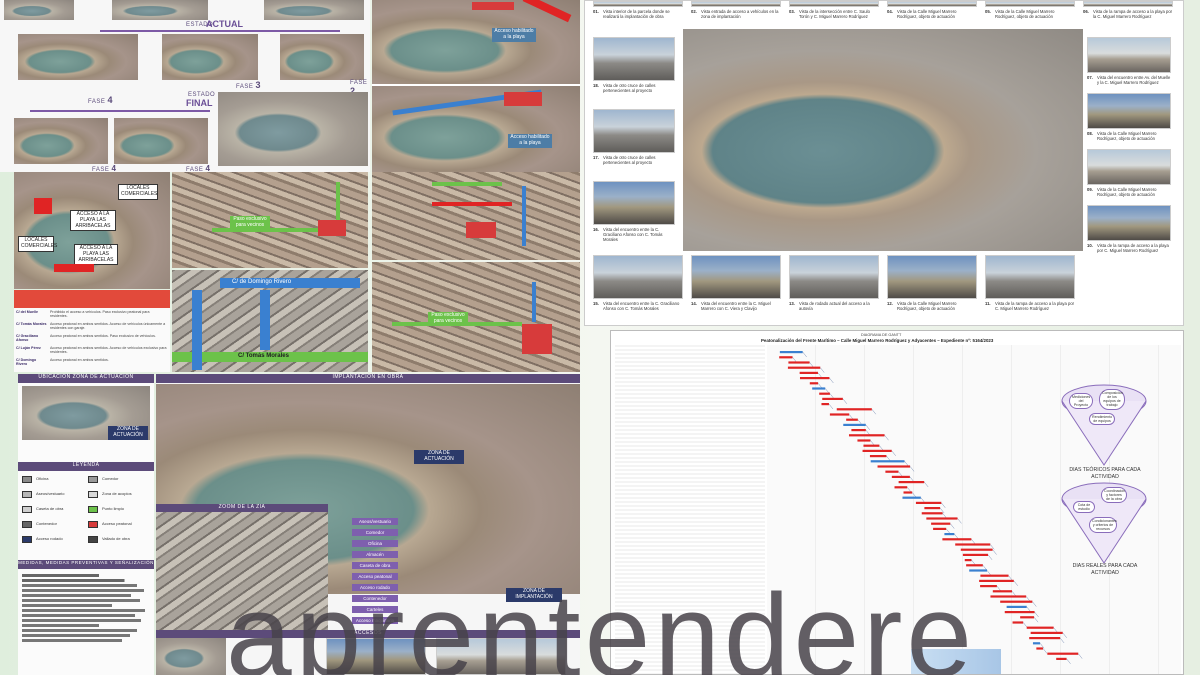 This screenshot has height=675, width=1200. Describe the element at coordinates (37, 244) in the screenshot. I see `locales-tag-2: LOCALES COMERCIALES` at that location.